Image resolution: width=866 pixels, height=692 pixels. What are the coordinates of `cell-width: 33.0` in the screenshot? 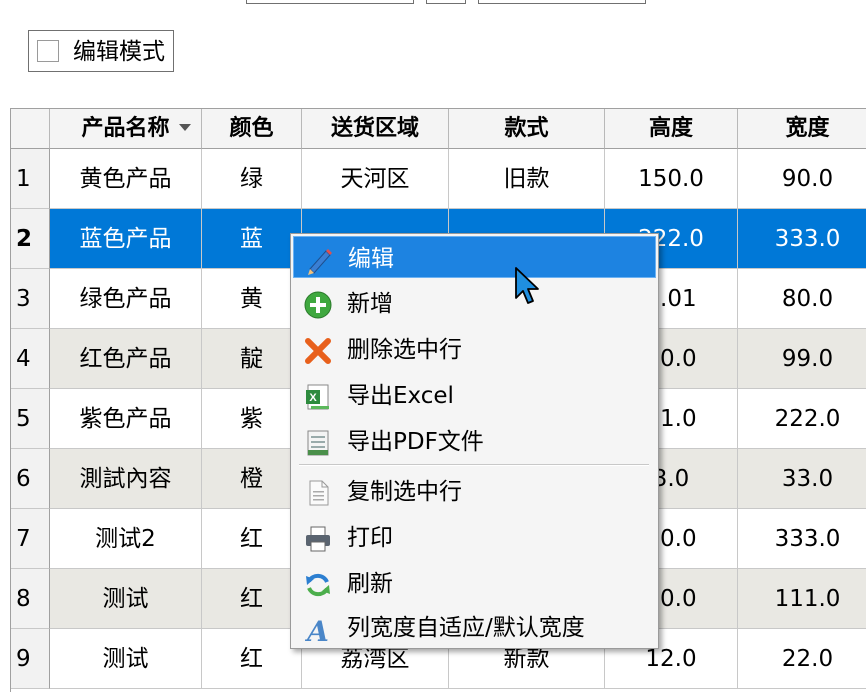 It's located at (802, 479).